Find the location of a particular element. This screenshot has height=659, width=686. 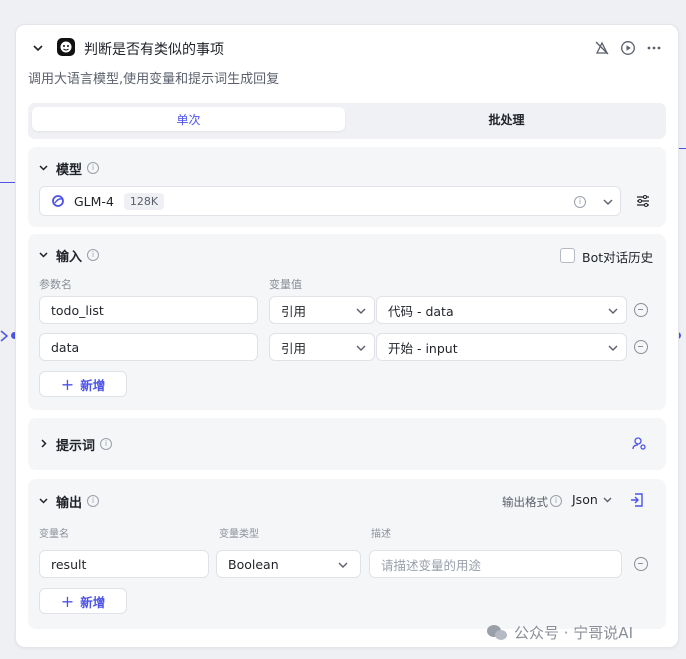

prompt-section: 提示词 i is located at coordinates (347, 444).